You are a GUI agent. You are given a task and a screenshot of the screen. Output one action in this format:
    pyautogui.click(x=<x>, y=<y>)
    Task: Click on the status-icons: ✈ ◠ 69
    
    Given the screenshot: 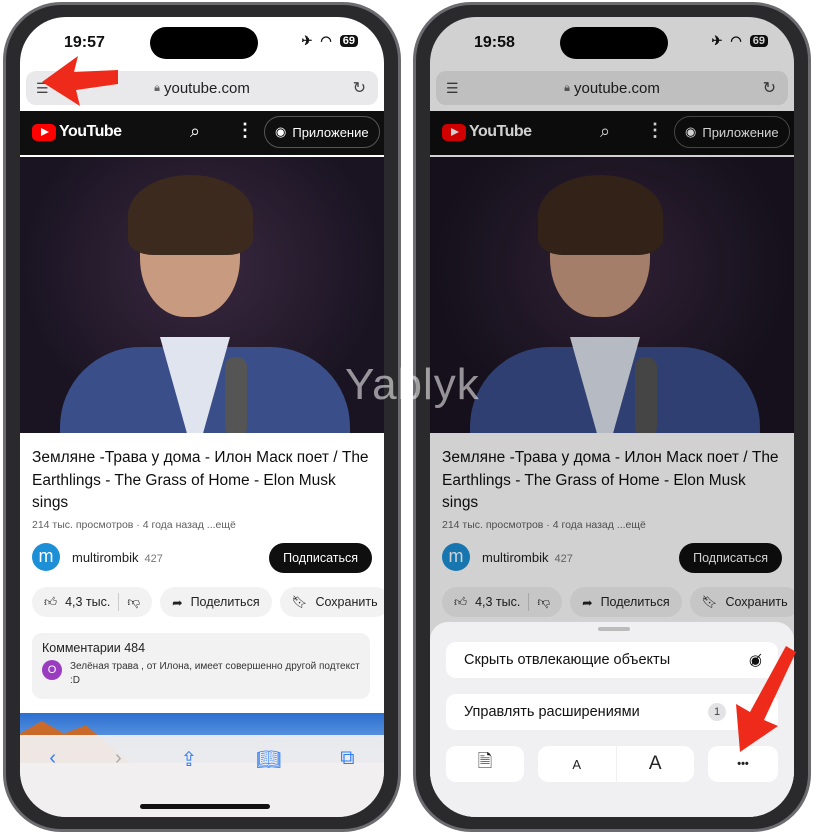 What is the action you would take?
    pyautogui.click(x=329, y=41)
    